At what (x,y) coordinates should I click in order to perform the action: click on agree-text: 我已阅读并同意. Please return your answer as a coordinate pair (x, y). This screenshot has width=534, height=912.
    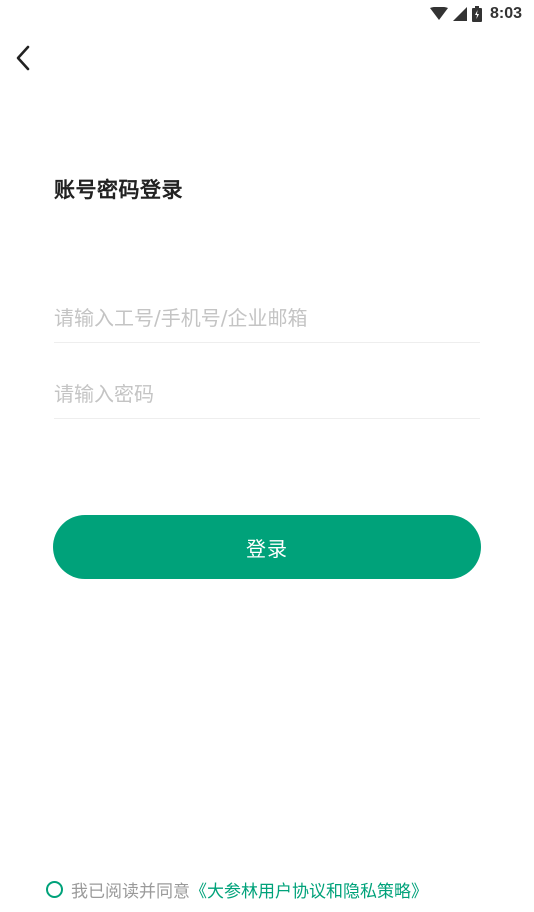
    Looking at the image, I should click on (130, 891).